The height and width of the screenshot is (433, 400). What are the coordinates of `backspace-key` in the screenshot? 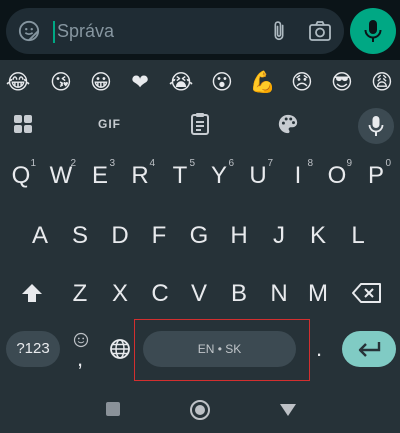 It's located at (367, 293).